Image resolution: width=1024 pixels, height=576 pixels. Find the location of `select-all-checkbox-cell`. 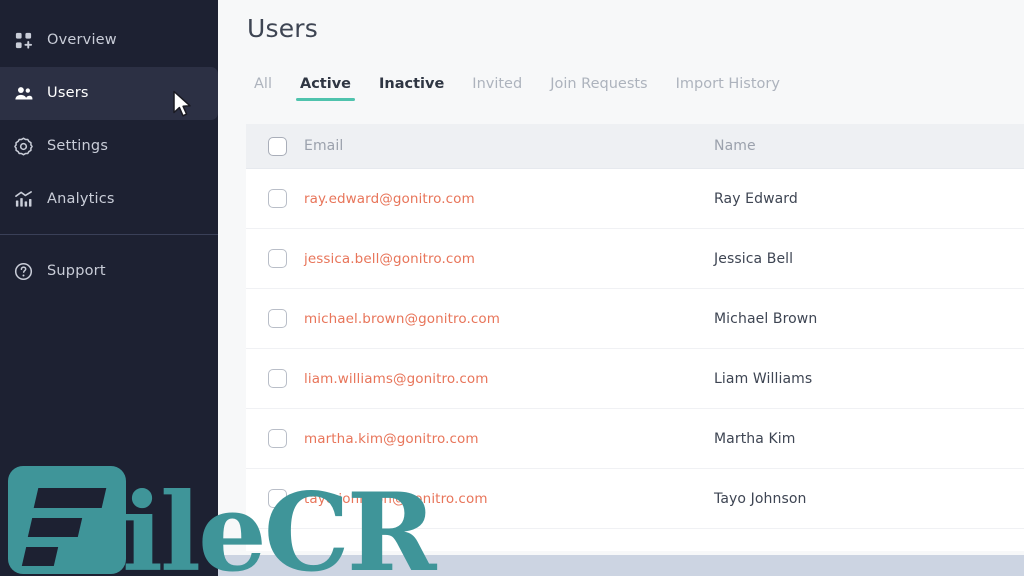

select-all-checkbox-cell is located at coordinates (275, 146).